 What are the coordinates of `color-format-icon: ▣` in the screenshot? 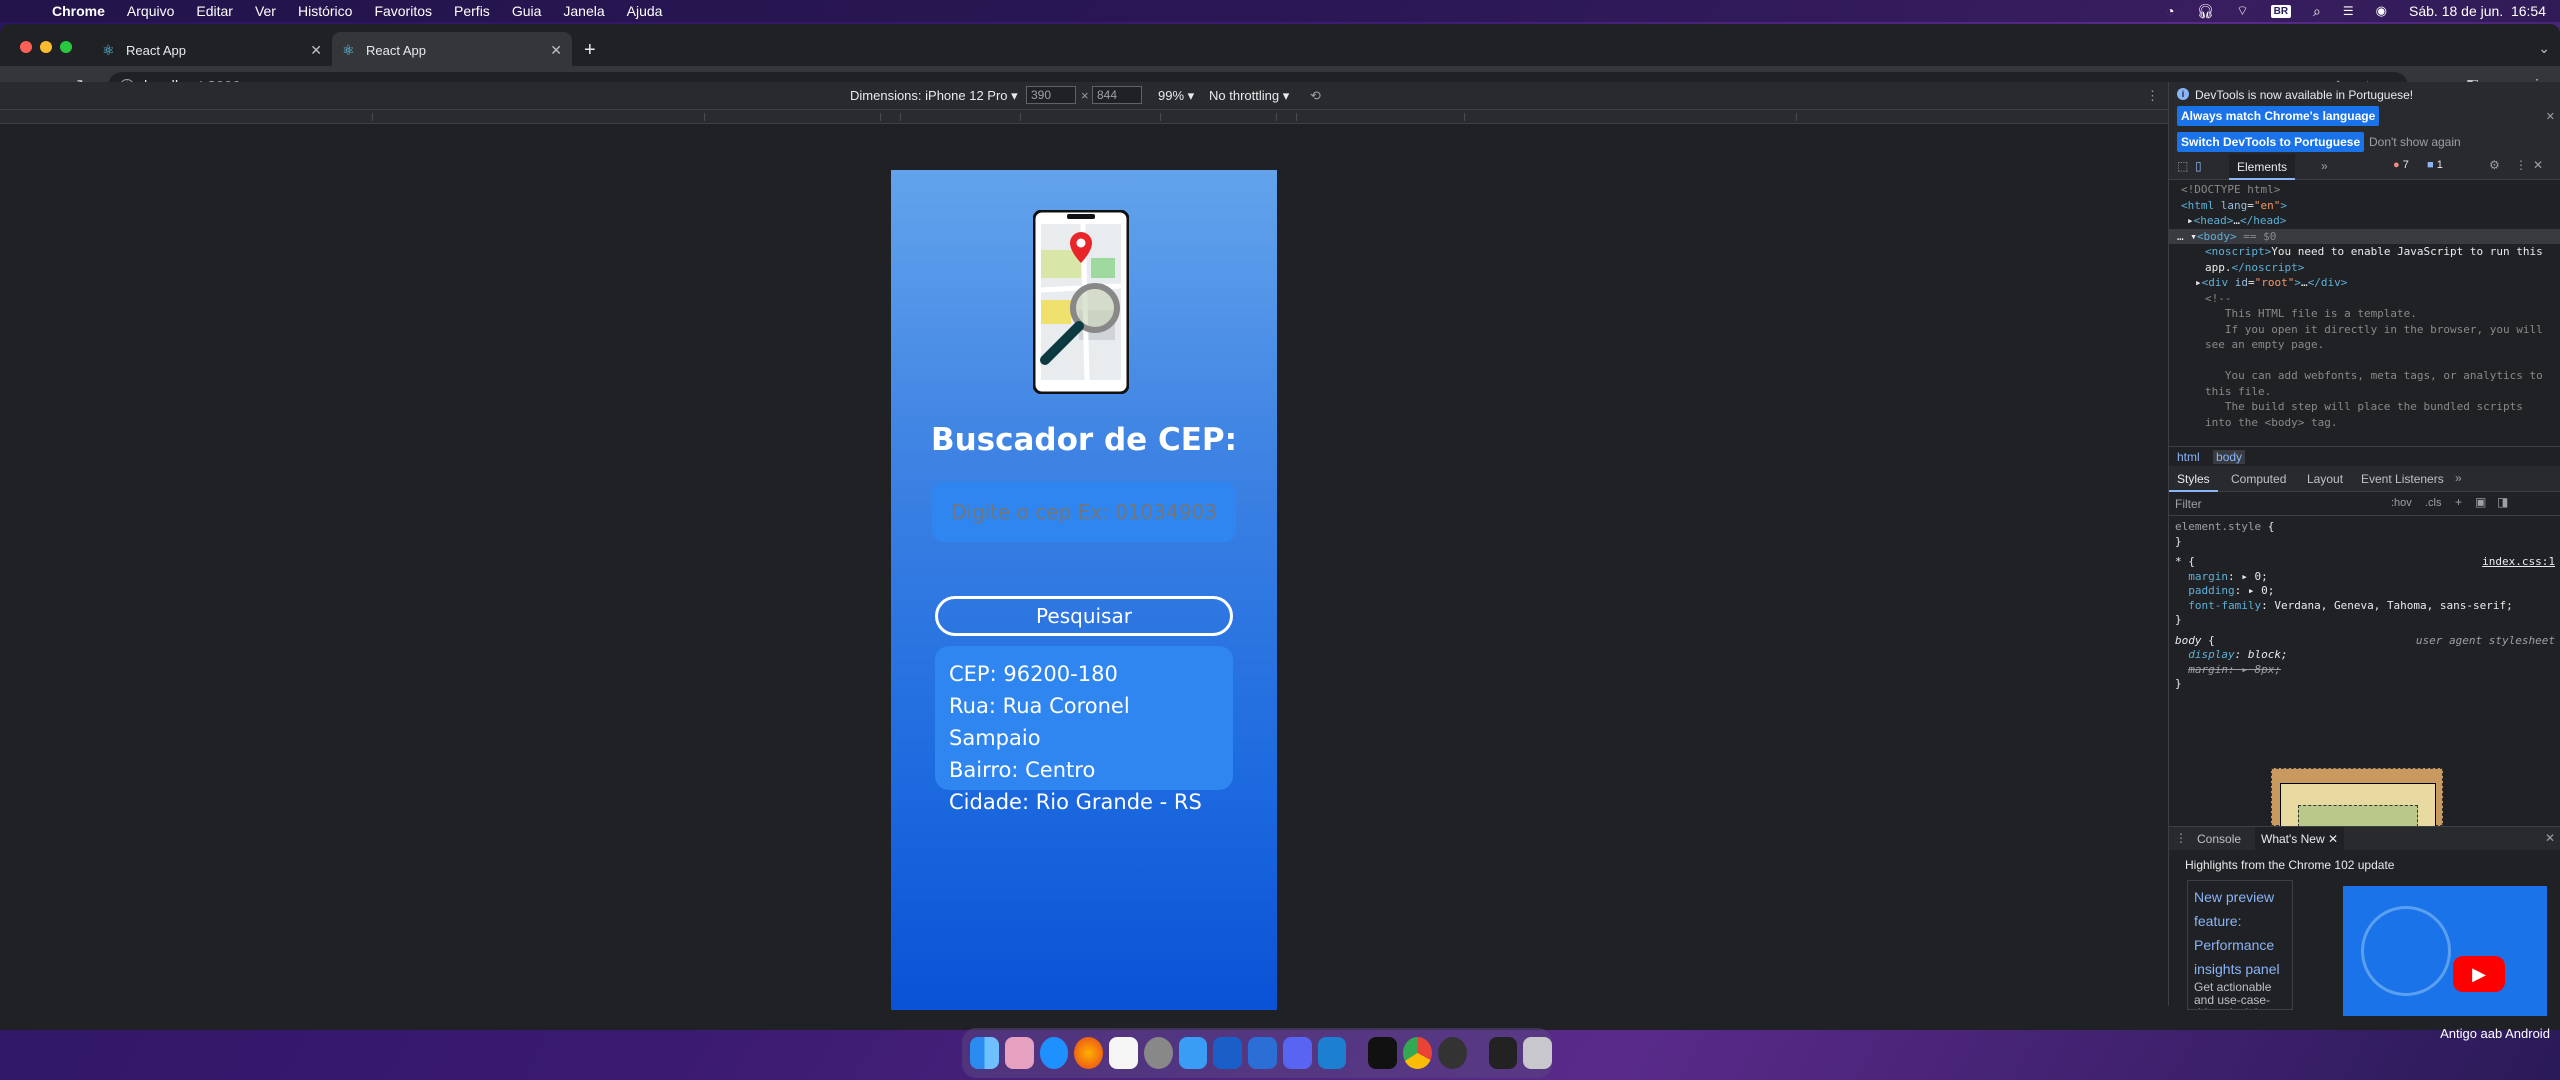 It's located at (2480, 502).